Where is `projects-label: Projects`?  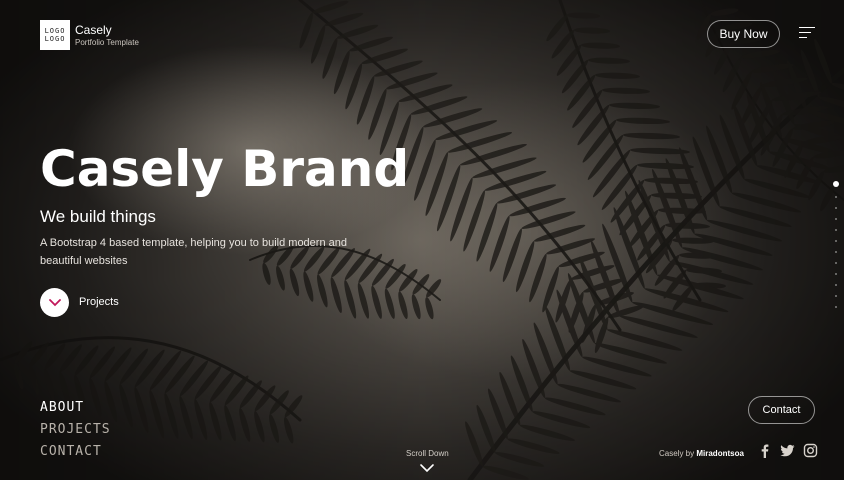 projects-label: Projects is located at coordinates (99, 302).